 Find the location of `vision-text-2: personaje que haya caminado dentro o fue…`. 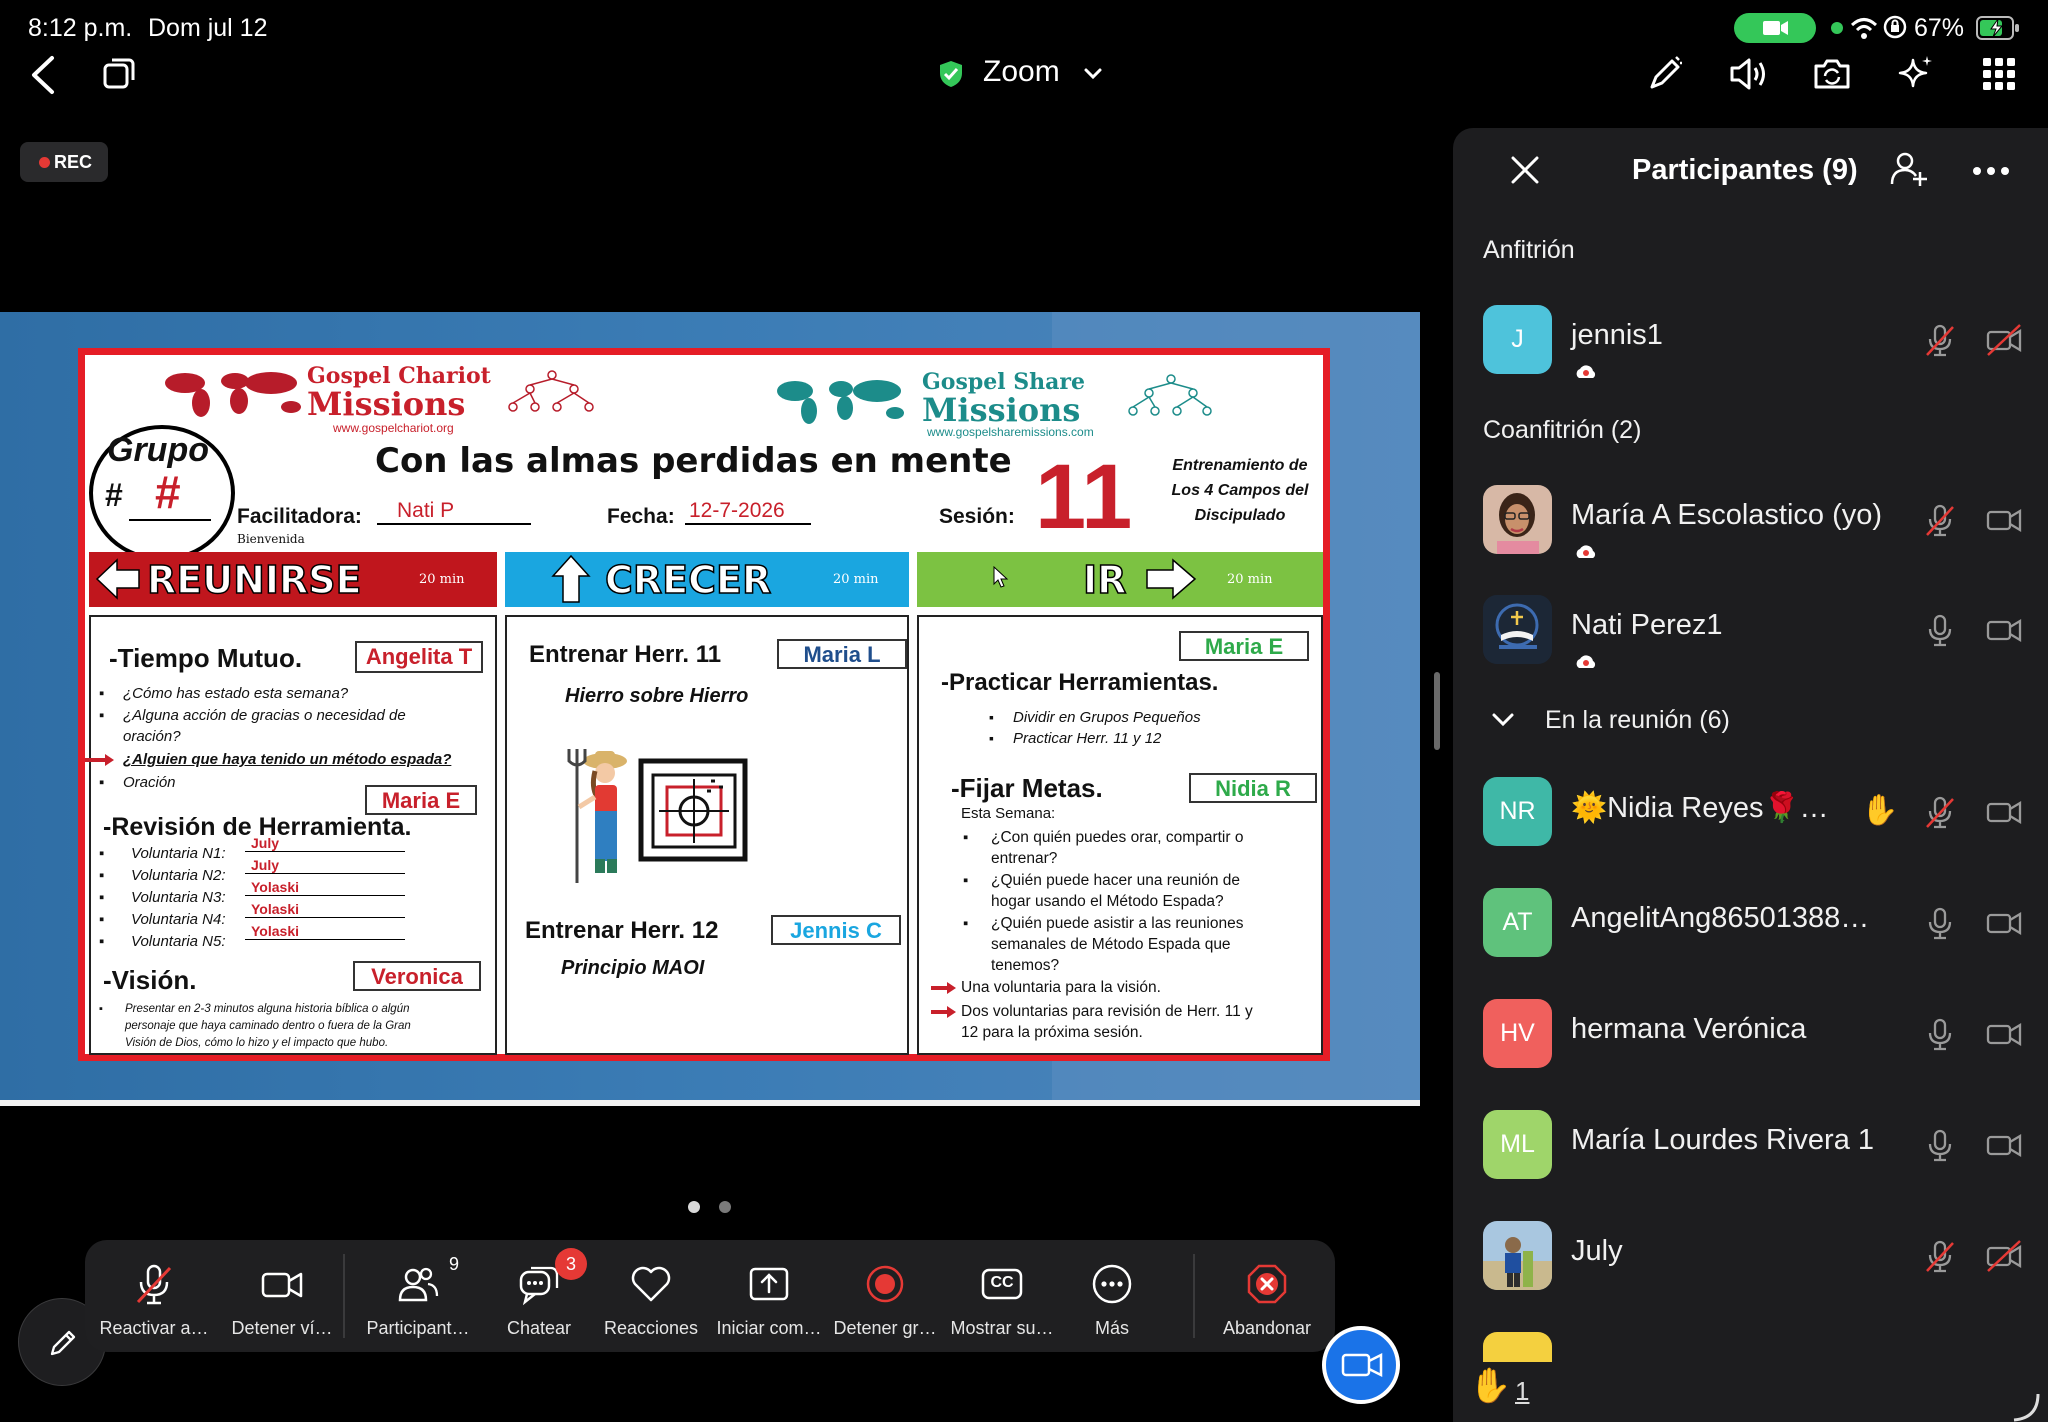

vision-text-2: personaje que haya caminado dentro o fue… is located at coordinates (268, 1026).